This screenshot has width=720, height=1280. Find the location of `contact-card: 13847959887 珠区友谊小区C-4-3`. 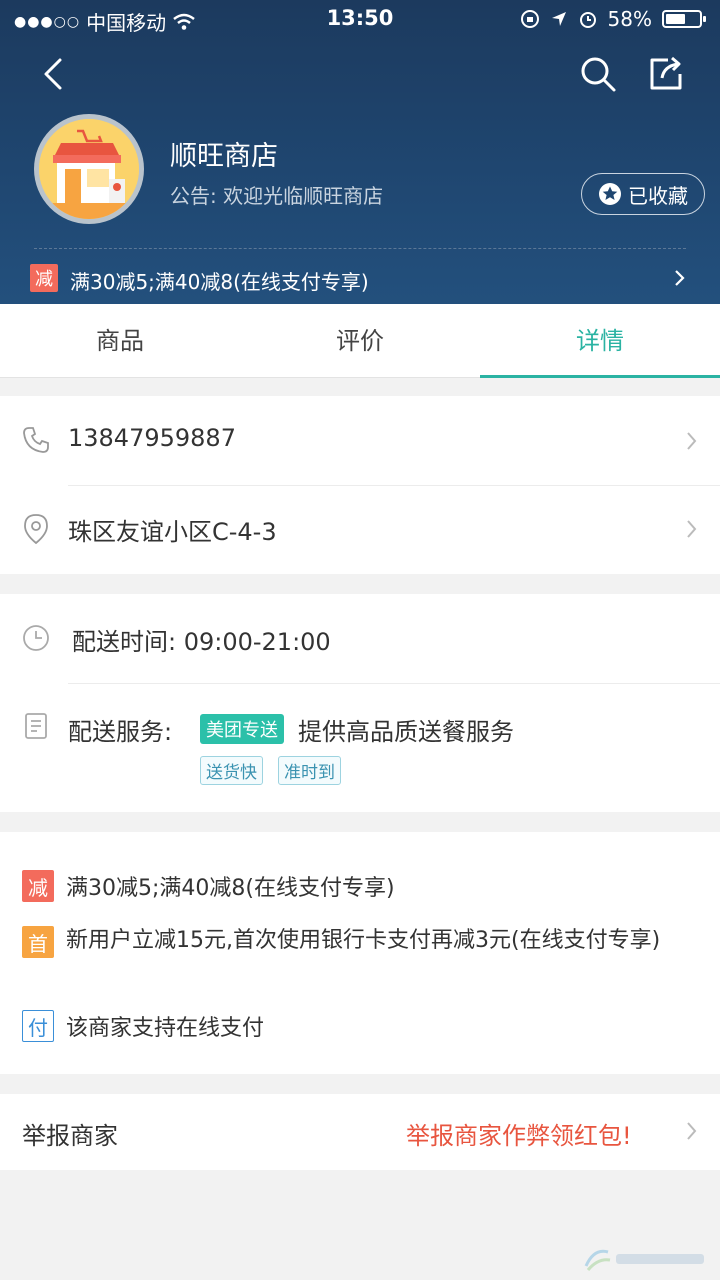

contact-card: 13847959887 珠区友谊小区C-4-3 is located at coordinates (360, 485).